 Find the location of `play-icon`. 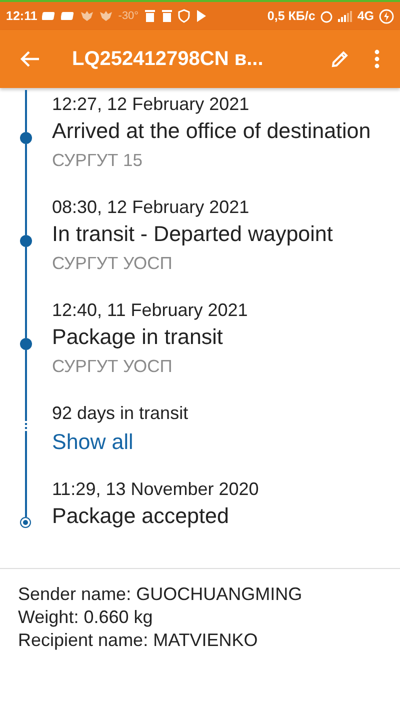

play-icon is located at coordinates (200, 16).